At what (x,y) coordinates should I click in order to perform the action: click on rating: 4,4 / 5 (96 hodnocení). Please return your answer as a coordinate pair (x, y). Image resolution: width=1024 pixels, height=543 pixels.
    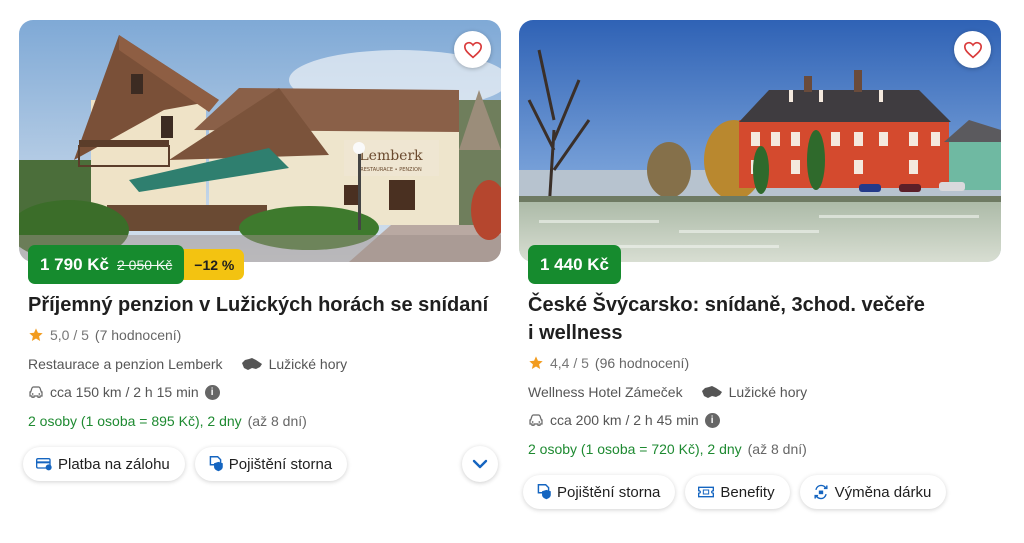
    Looking at the image, I should click on (608, 363).